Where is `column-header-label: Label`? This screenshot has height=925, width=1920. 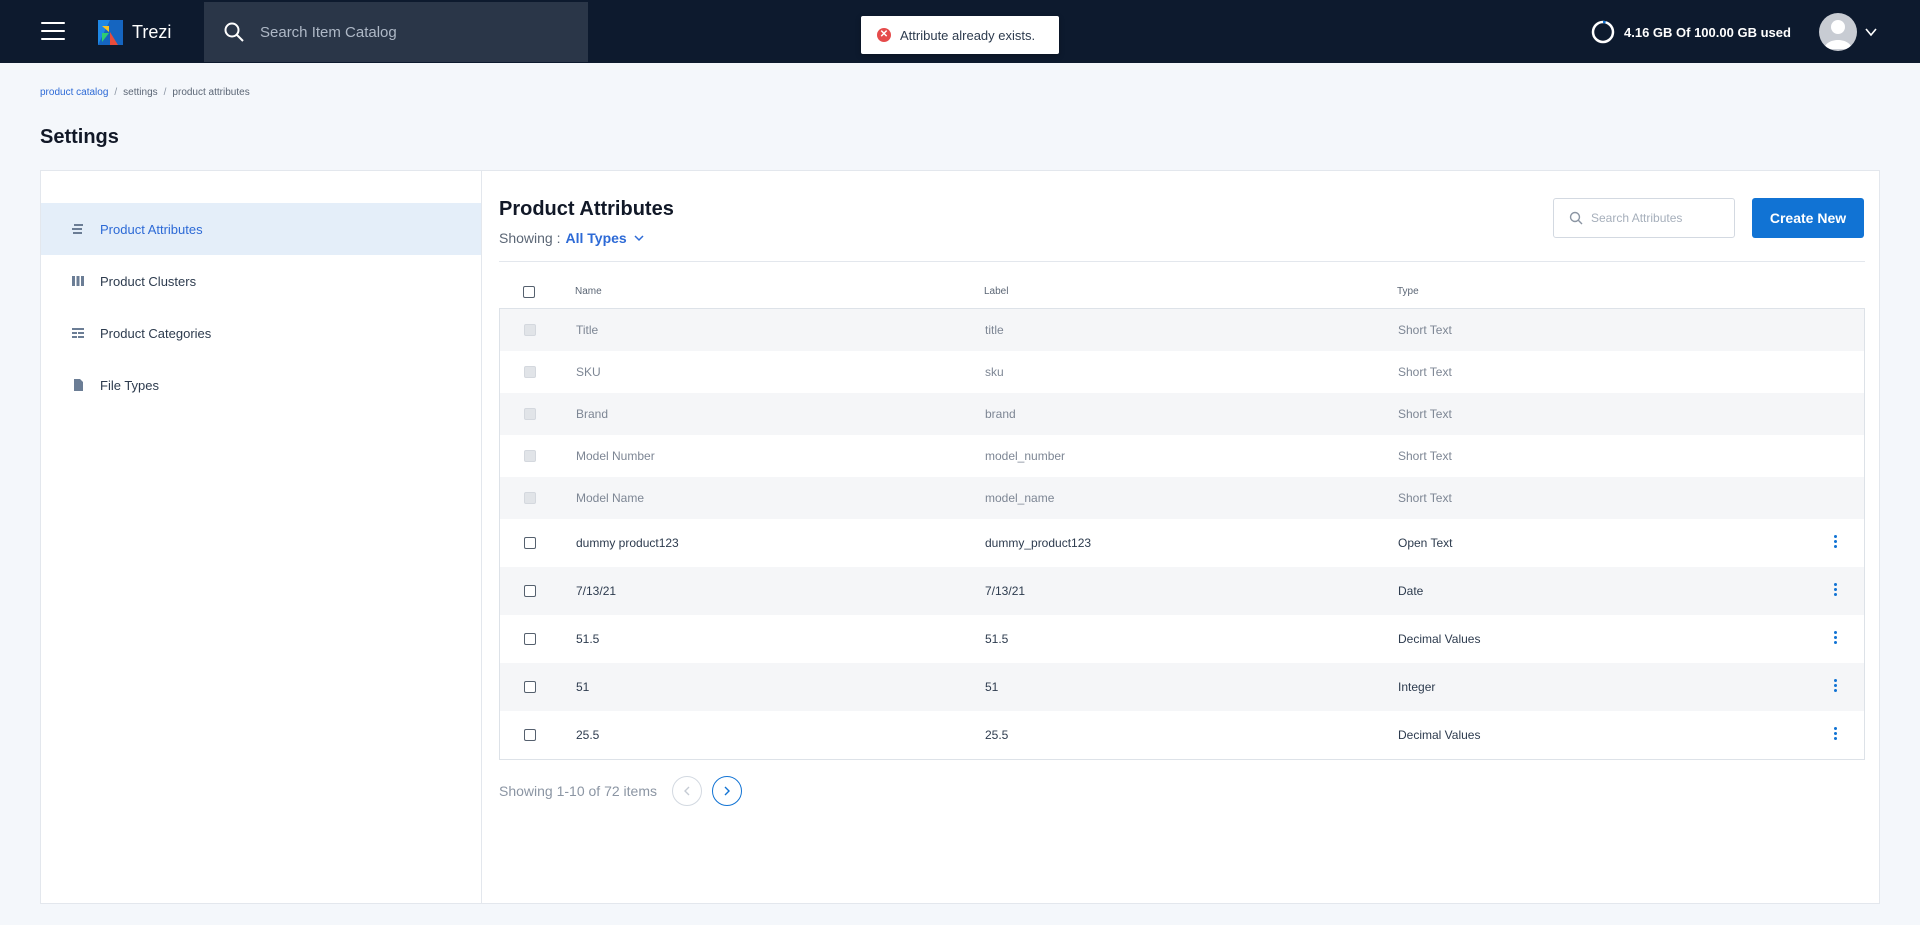 column-header-label: Label is located at coordinates (996, 291).